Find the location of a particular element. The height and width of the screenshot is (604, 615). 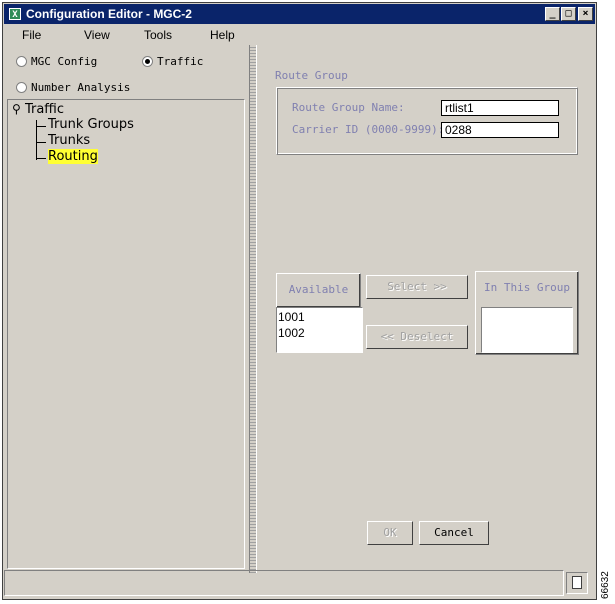

radio-mgc-config-label: MGC Config is located at coordinates (64, 61).